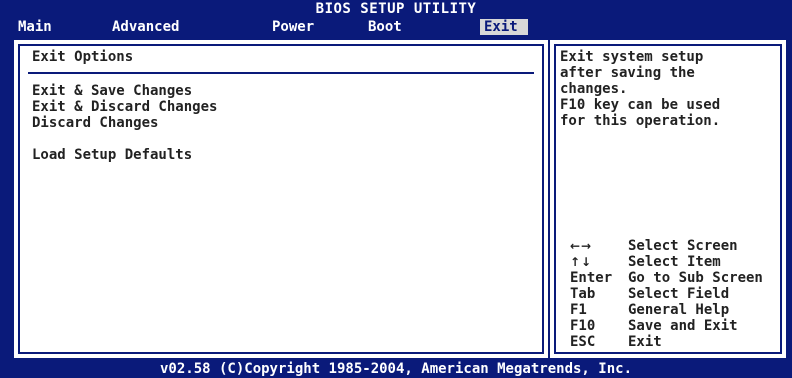 The image size is (792, 378). Describe the element at coordinates (396, 9) in the screenshot. I see `bios-title: BIOS SETUP UTILITY` at that location.